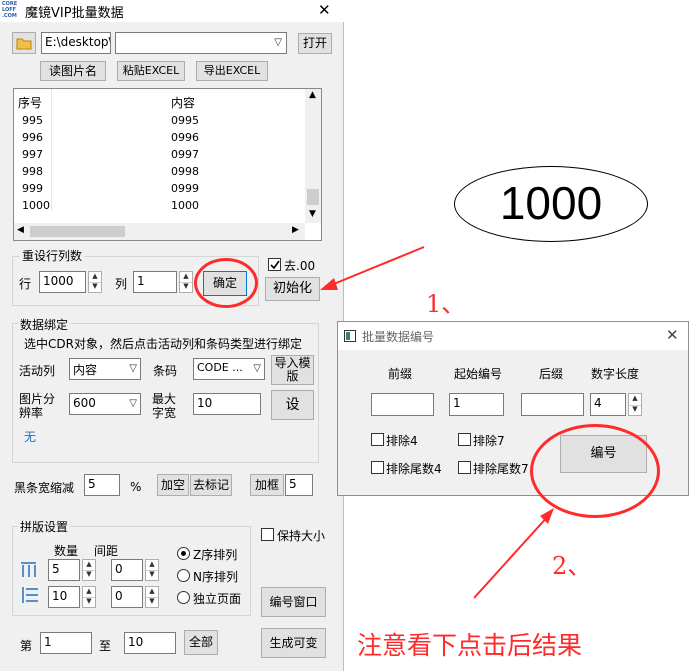 The height and width of the screenshot is (671, 692). What do you see at coordinates (150, 643) in the screenshot?
I see `to-input: 10` at bounding box center [150, 643].